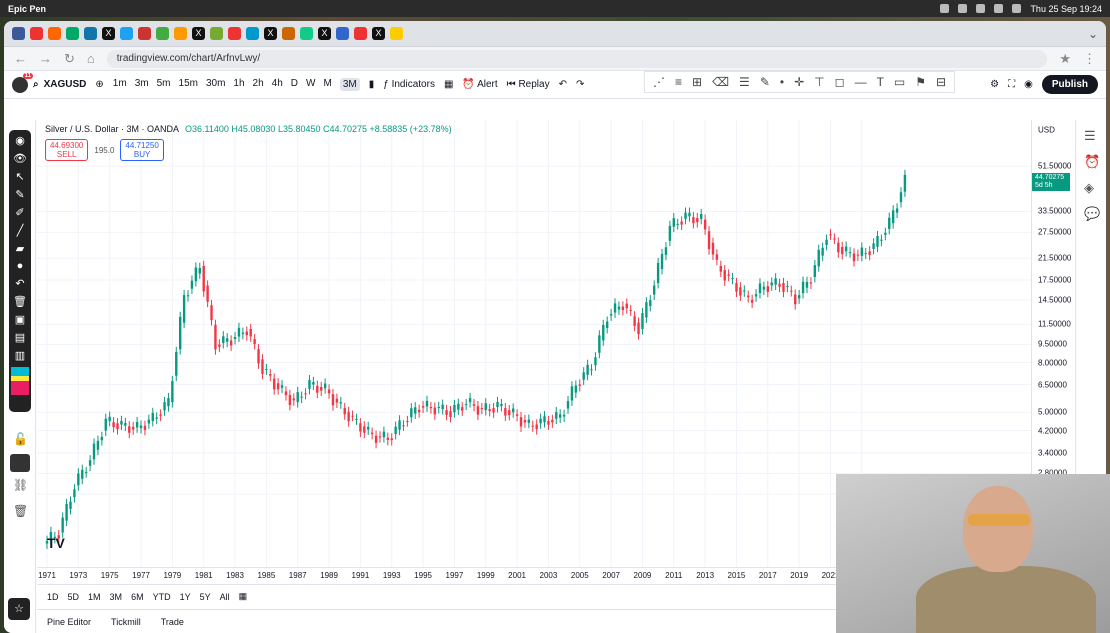 The height and width of the screenshot is (633, 1110). I want to click on tab-overflow-icon: ⌄, so click(1093, 34).